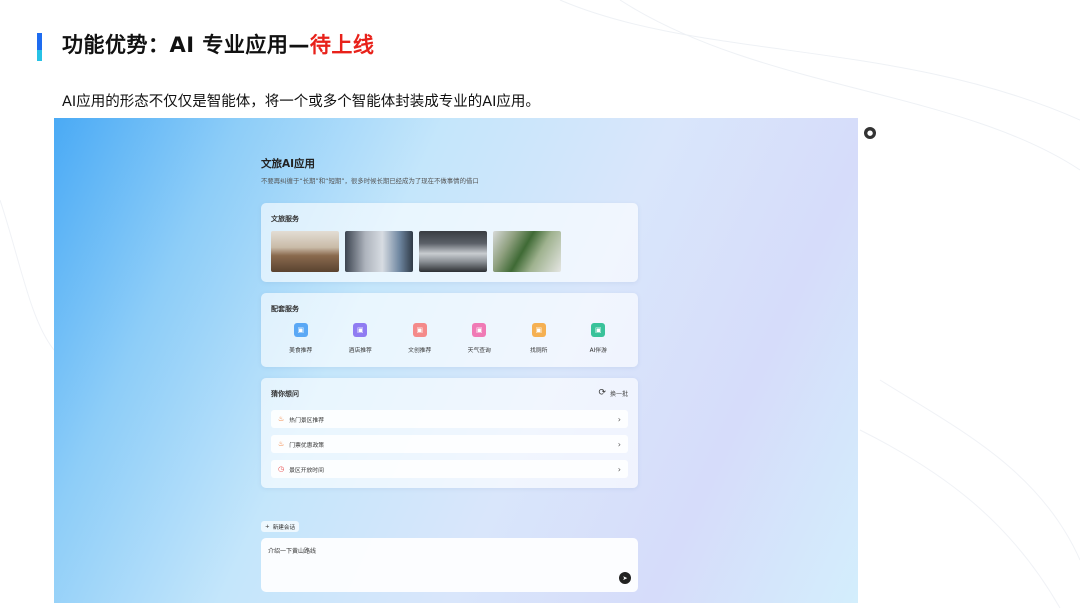 The height and width of the screenshot is (608, 1080). What do you see at coordinates (267, 526) in the screenshot?
I see `plus-icon: +` at bounding box center [267, 526].